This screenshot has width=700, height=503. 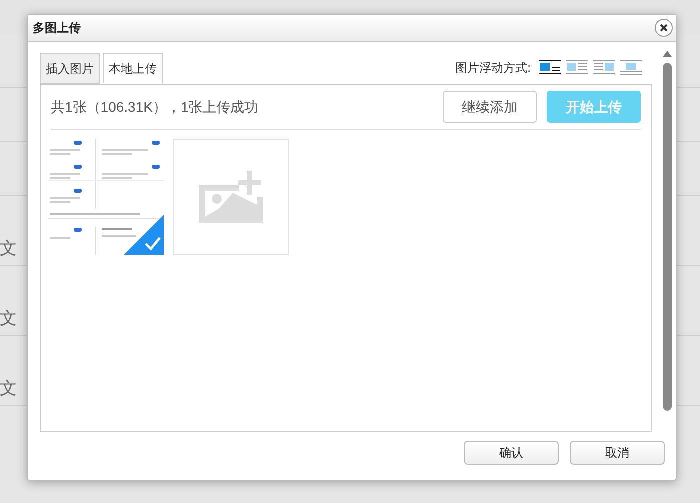 I want to click on screenshot-thumbnail-drawing, so click(x=106, y=197).